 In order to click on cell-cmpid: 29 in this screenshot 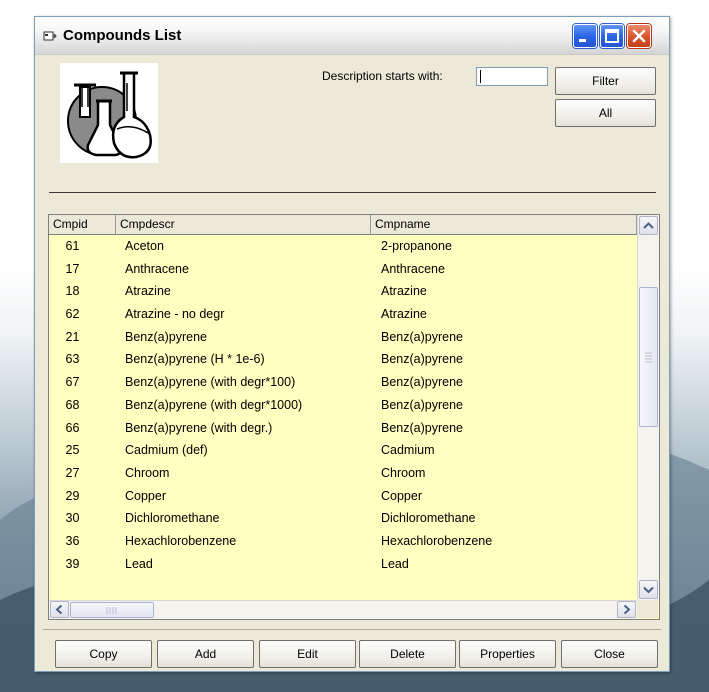, I will do `click(72, 495)`.